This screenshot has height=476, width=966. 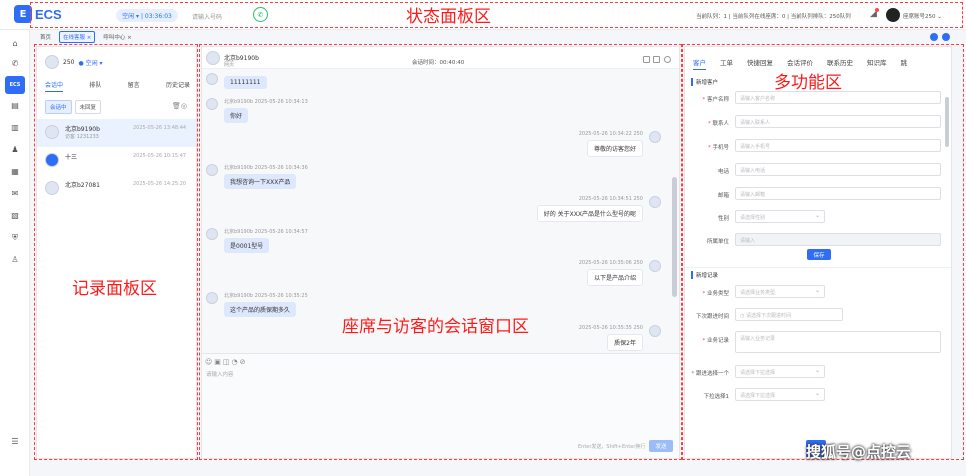 I want to click on transfer-icon, so click(x=646, y=59).